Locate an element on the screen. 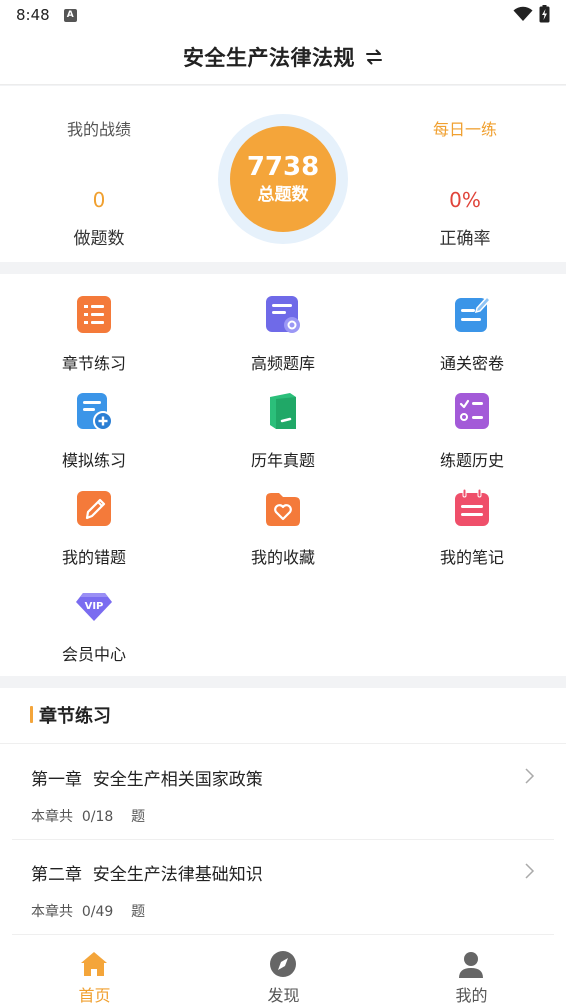  grid-item-label: 会员中心 is located at coordinates (93, 654).